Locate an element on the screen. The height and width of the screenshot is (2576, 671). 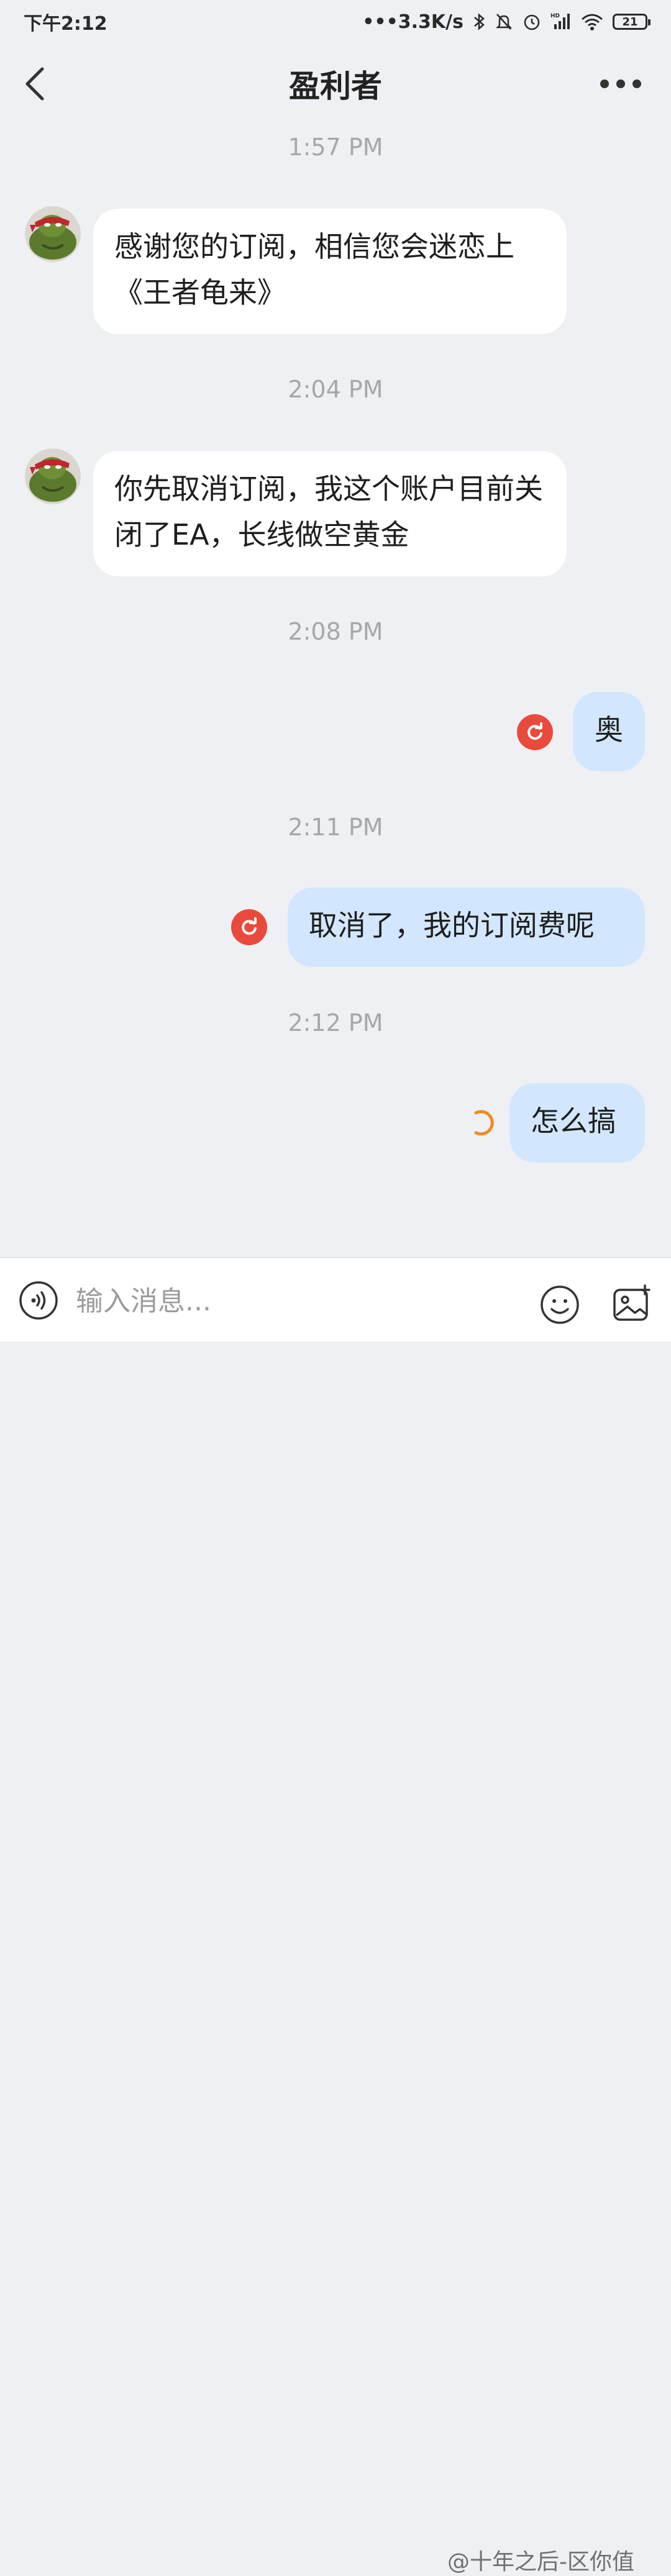
battery-icon: 21 is located at coordinates (631, 22).